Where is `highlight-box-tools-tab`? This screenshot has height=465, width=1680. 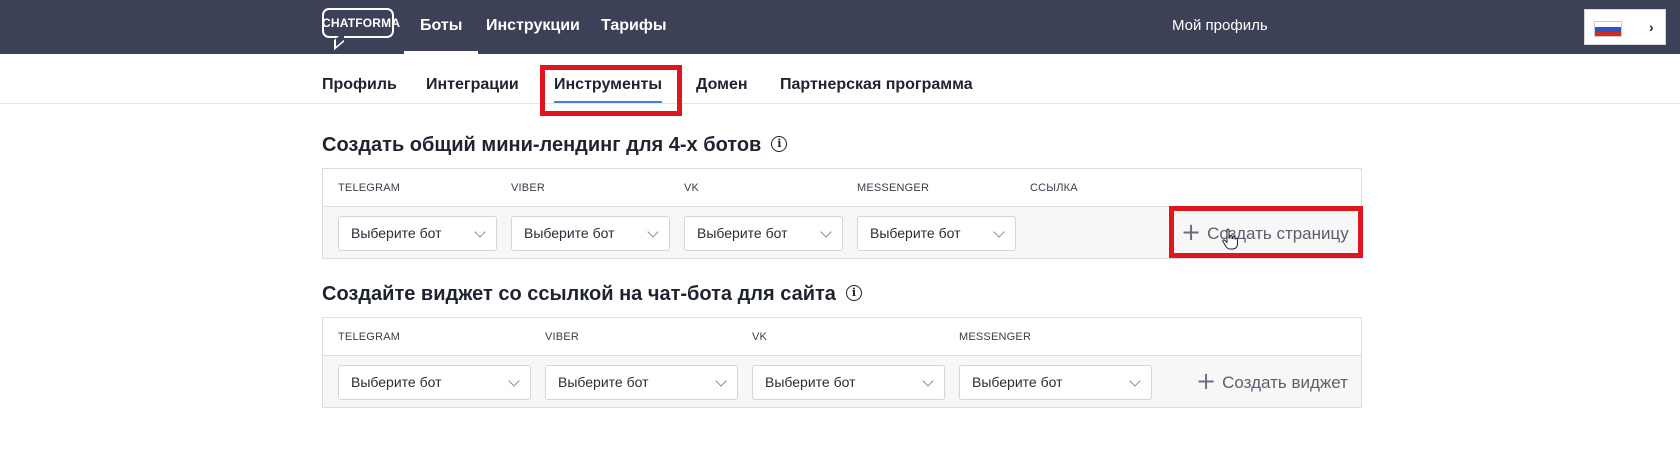
highlight-box-tools-tab is located at coordinates (611, 90).